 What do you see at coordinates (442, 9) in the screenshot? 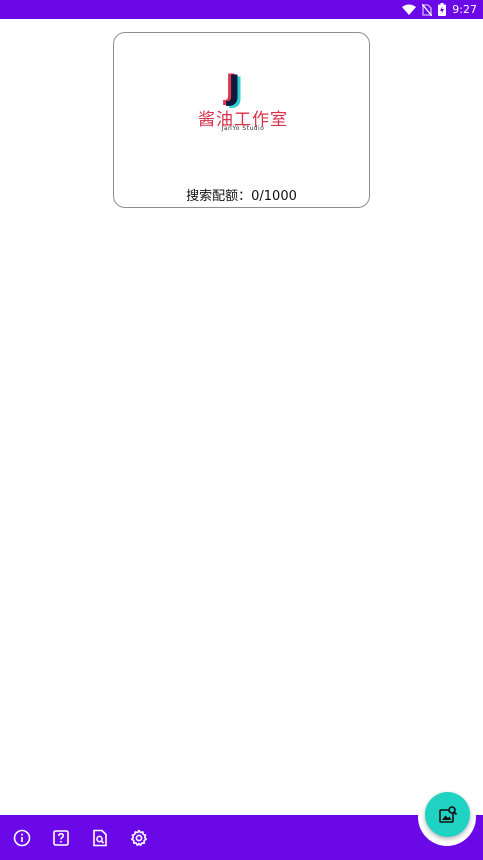
I see `battery-charging-icon` at bounding box center [442, 9].